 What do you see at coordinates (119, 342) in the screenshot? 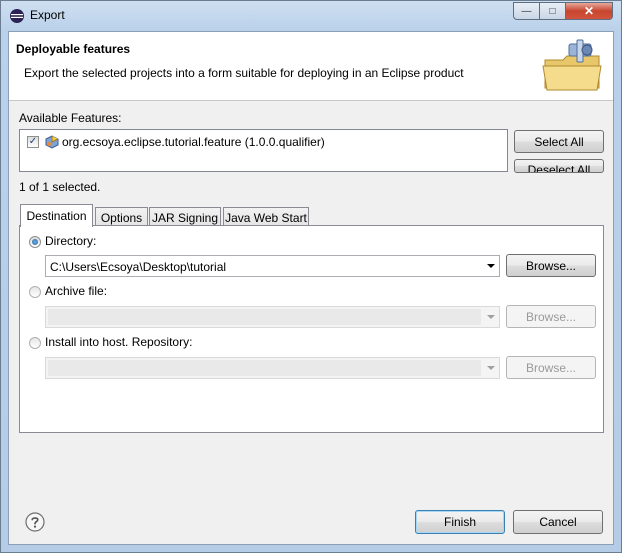
I see `repository-label: Install into host. Repository:` at bounding box center [119, 342].